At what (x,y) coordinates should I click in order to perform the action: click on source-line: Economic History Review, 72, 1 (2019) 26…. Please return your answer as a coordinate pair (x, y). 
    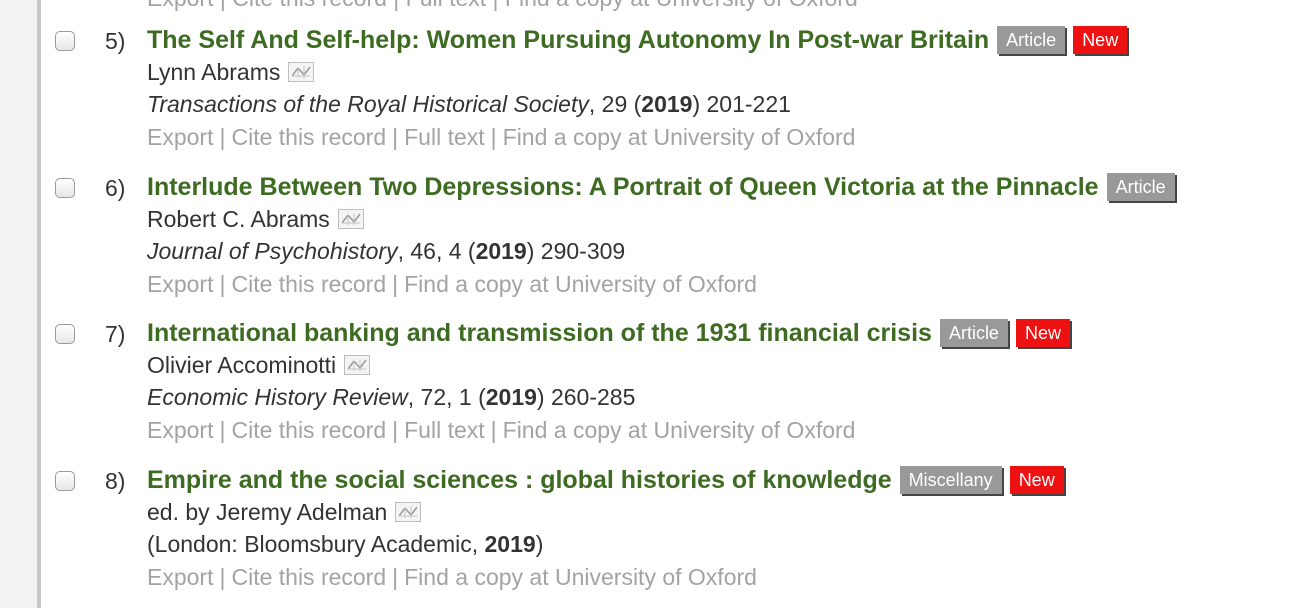
    Looking at the image, I should click on (391, 397).